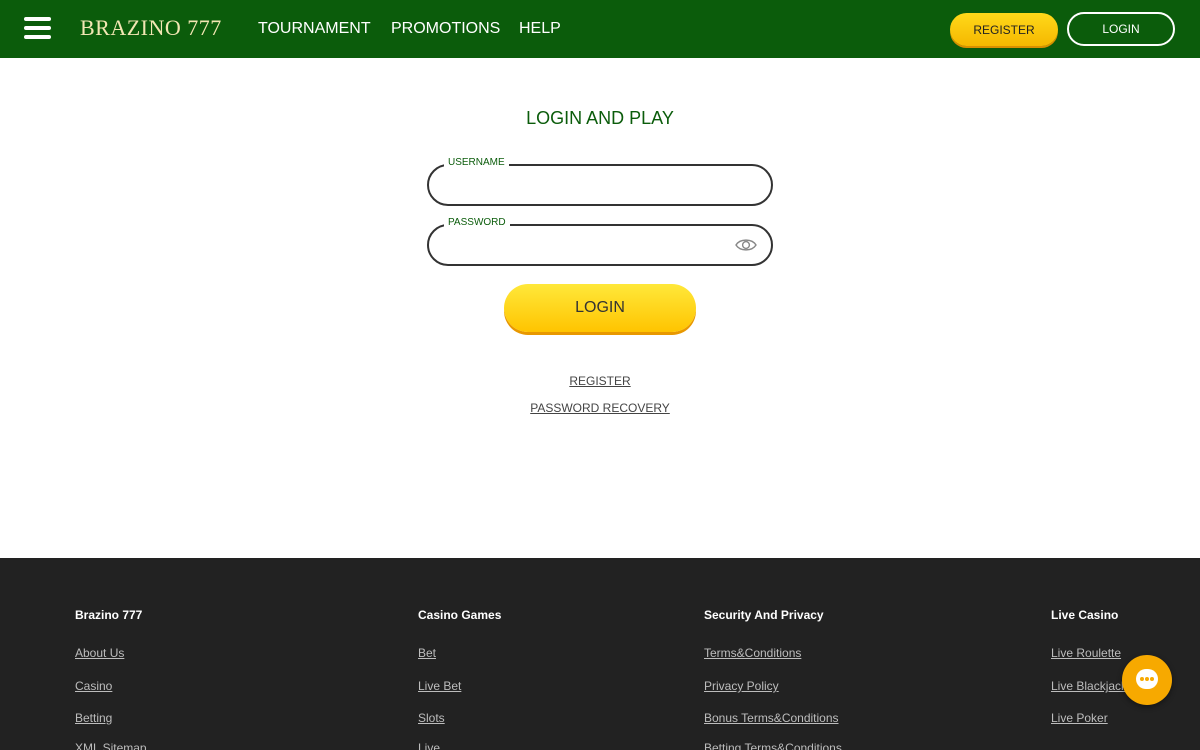  What do you see at coordinates (1086, 653) in the screenshot?
I see `footer-link-live-roulette: Live Roulette` at bounding box center [1086, 653].